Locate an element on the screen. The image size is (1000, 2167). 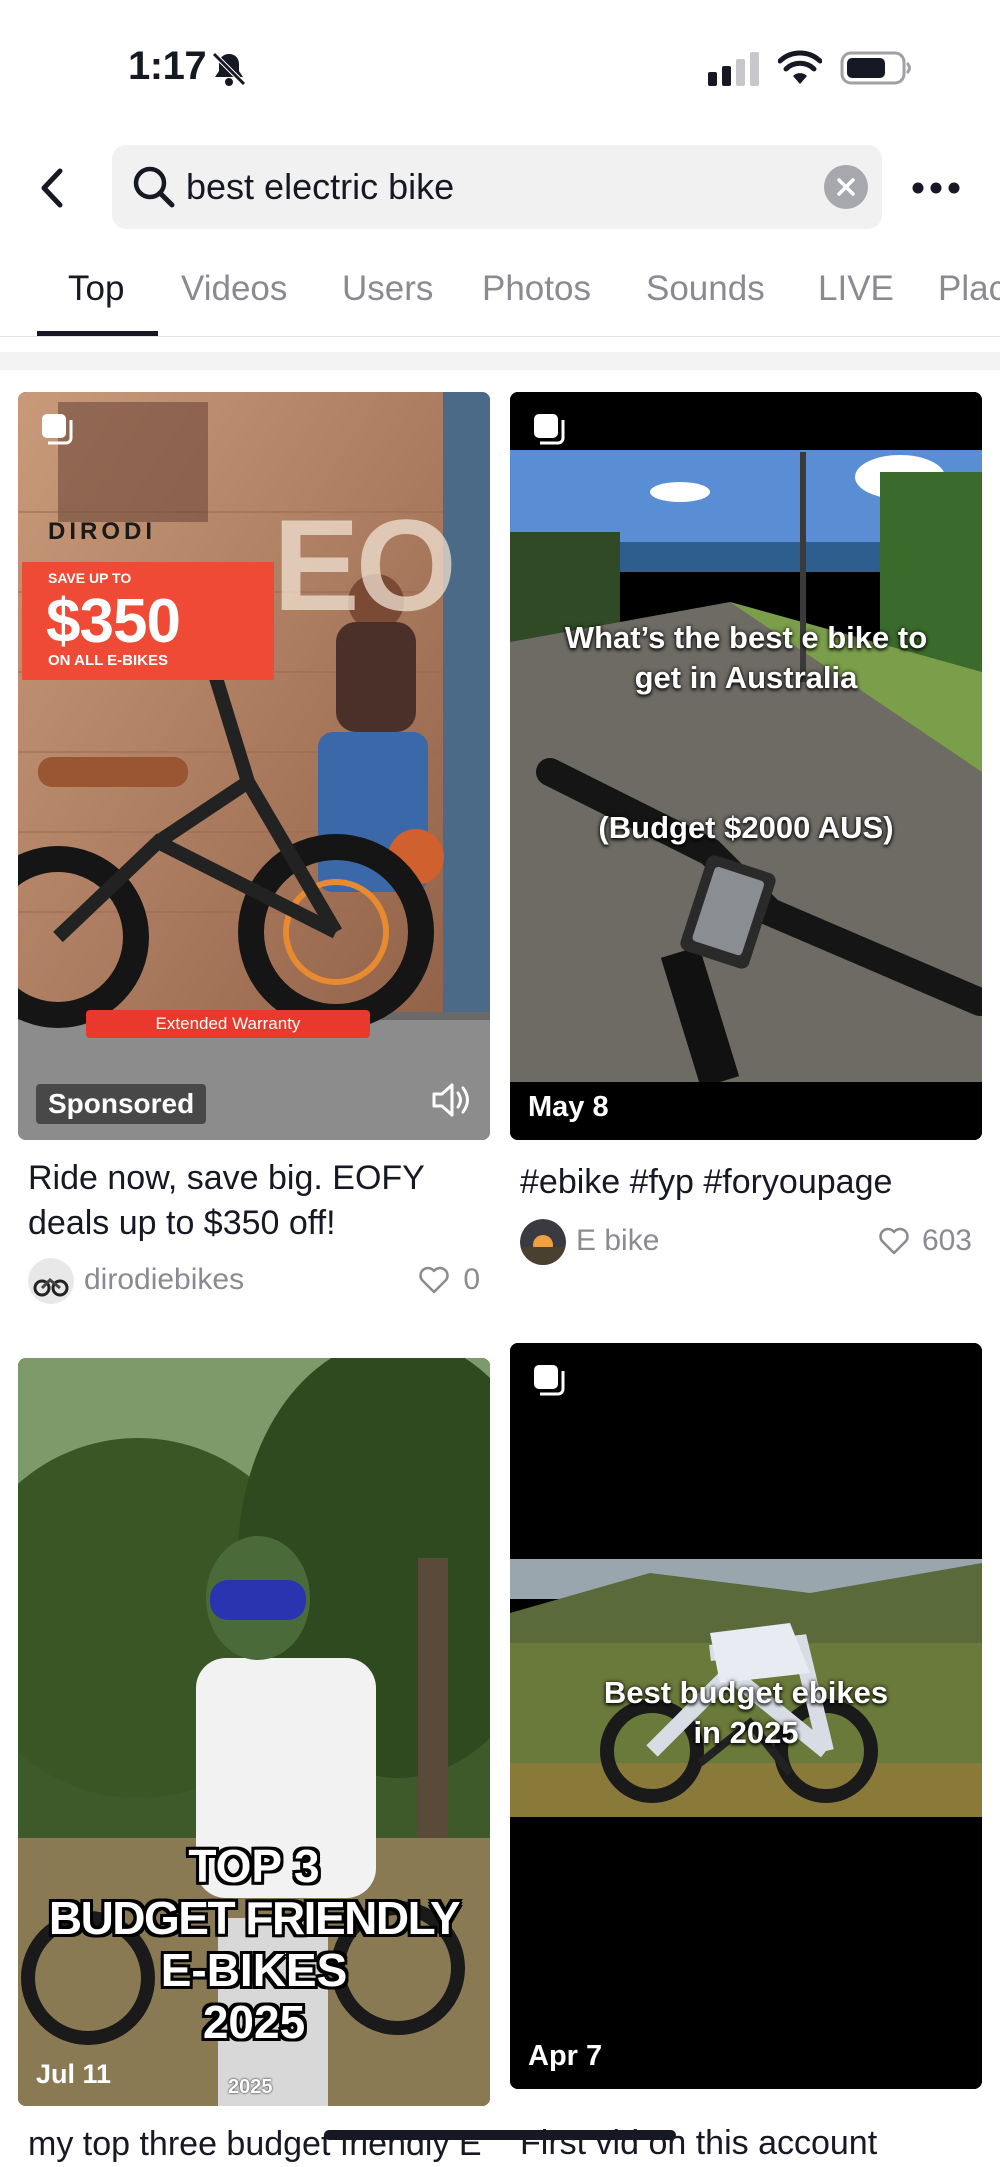
author-row: dirodiebikes 0 is located at coordinates (259, 1281).